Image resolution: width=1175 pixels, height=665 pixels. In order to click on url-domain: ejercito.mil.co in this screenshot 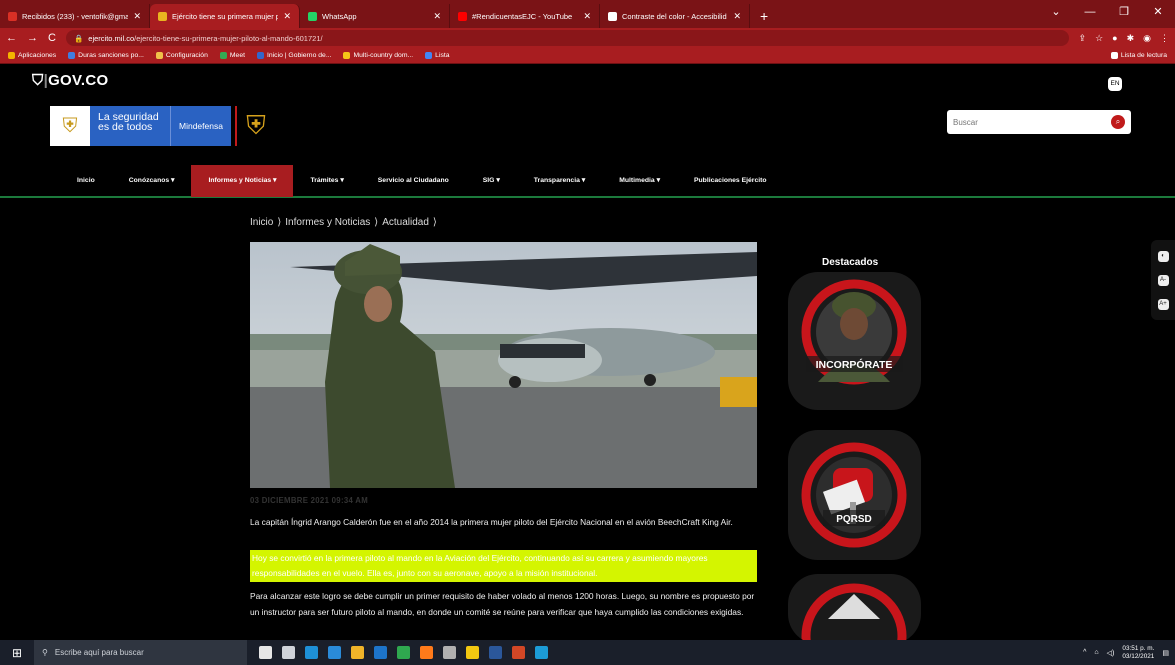, I will do `click(111, 38)`.